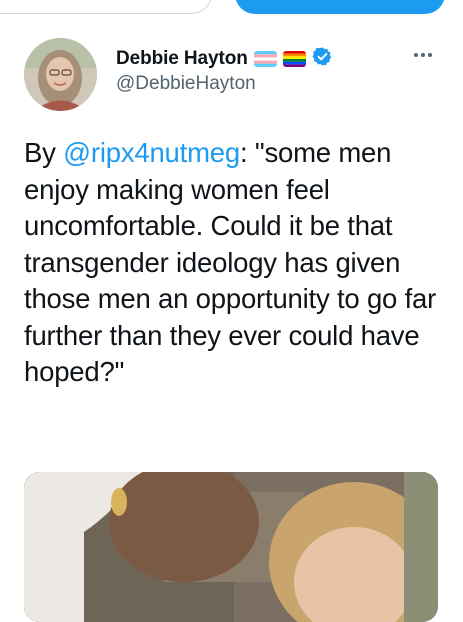 Image resolution: width=463 pixels, height=622 pixels. I want to click on verified-badge-icon, so click(322, 59).